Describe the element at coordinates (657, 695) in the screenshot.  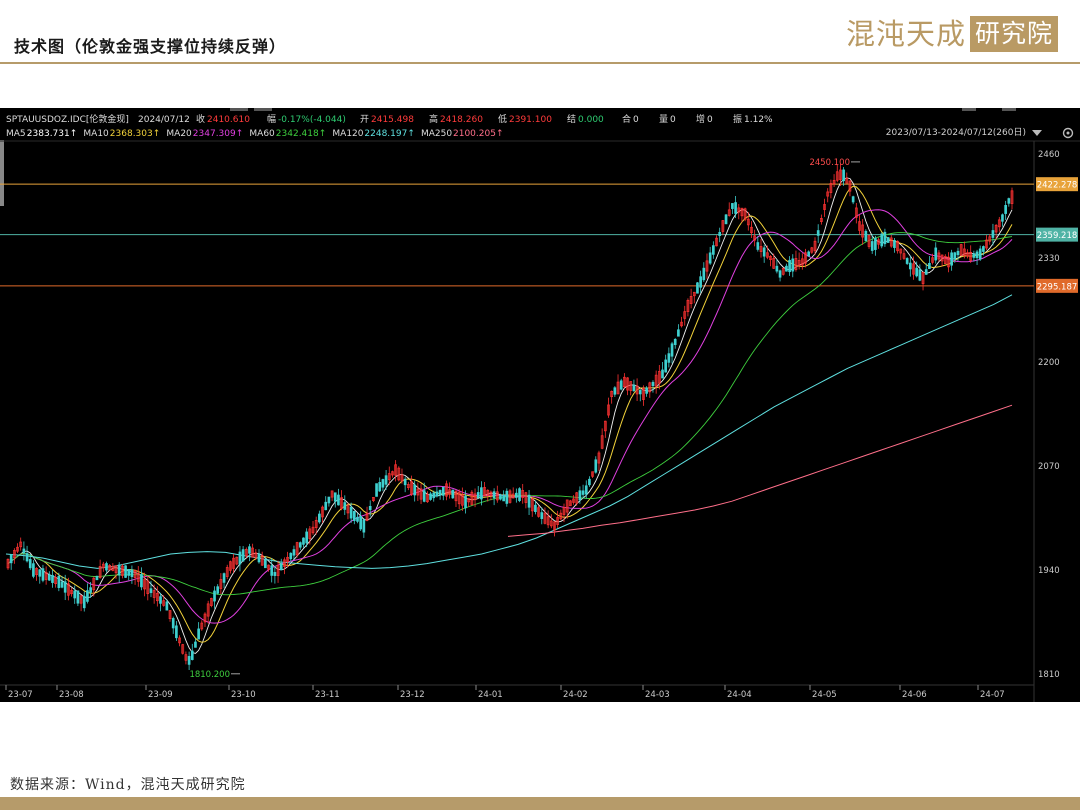
I see `x-tick: 24-03` at that location.